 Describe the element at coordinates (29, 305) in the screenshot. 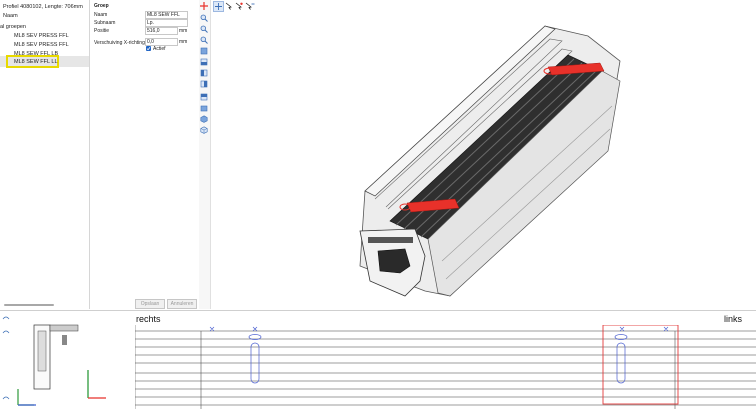

I see `tree-horizontal-scrollbar` at that location.